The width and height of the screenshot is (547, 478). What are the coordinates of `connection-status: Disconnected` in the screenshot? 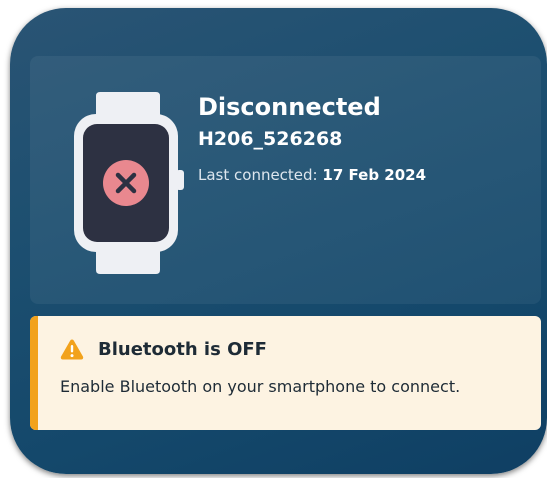 It's located at (289, 107).